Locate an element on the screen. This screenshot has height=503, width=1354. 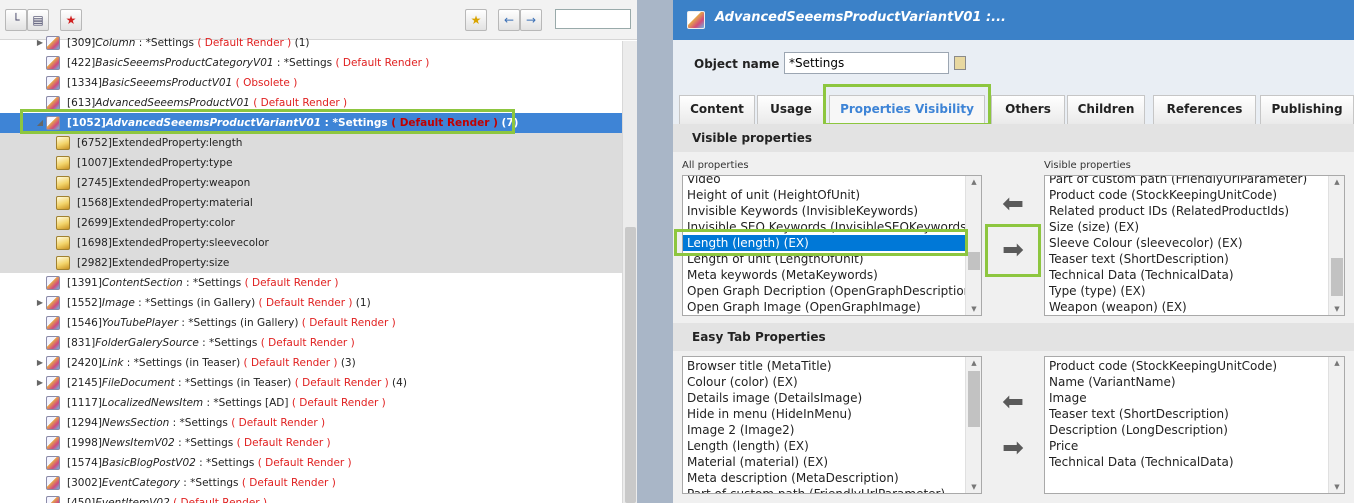
tab-references: References is located at coordinates (1204, 109).